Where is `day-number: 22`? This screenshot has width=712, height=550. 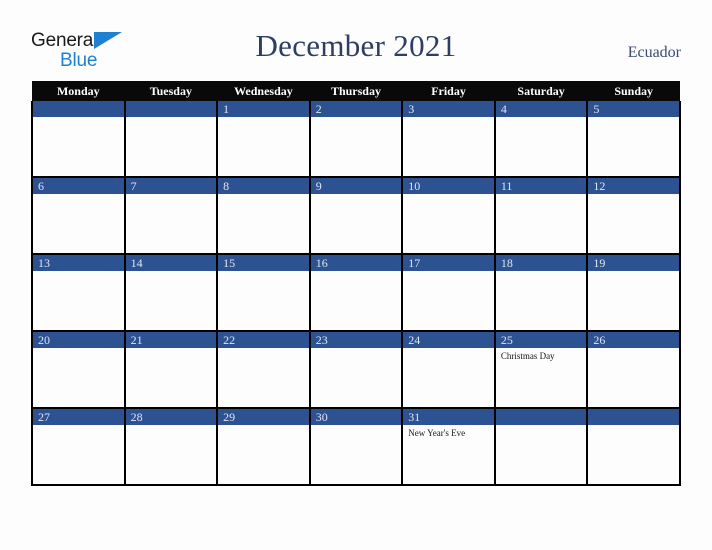
day-number: 22 is located at coordinates (263, 340).